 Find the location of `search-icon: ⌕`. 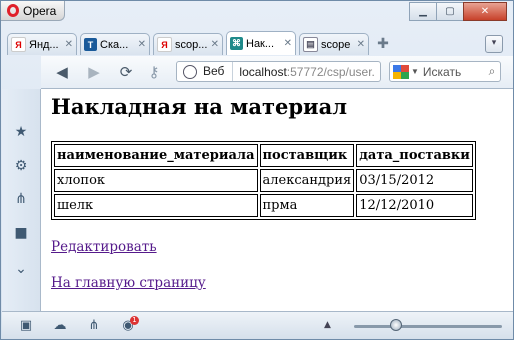

search-icon: ⌕ is located at coordinates (492, 71).